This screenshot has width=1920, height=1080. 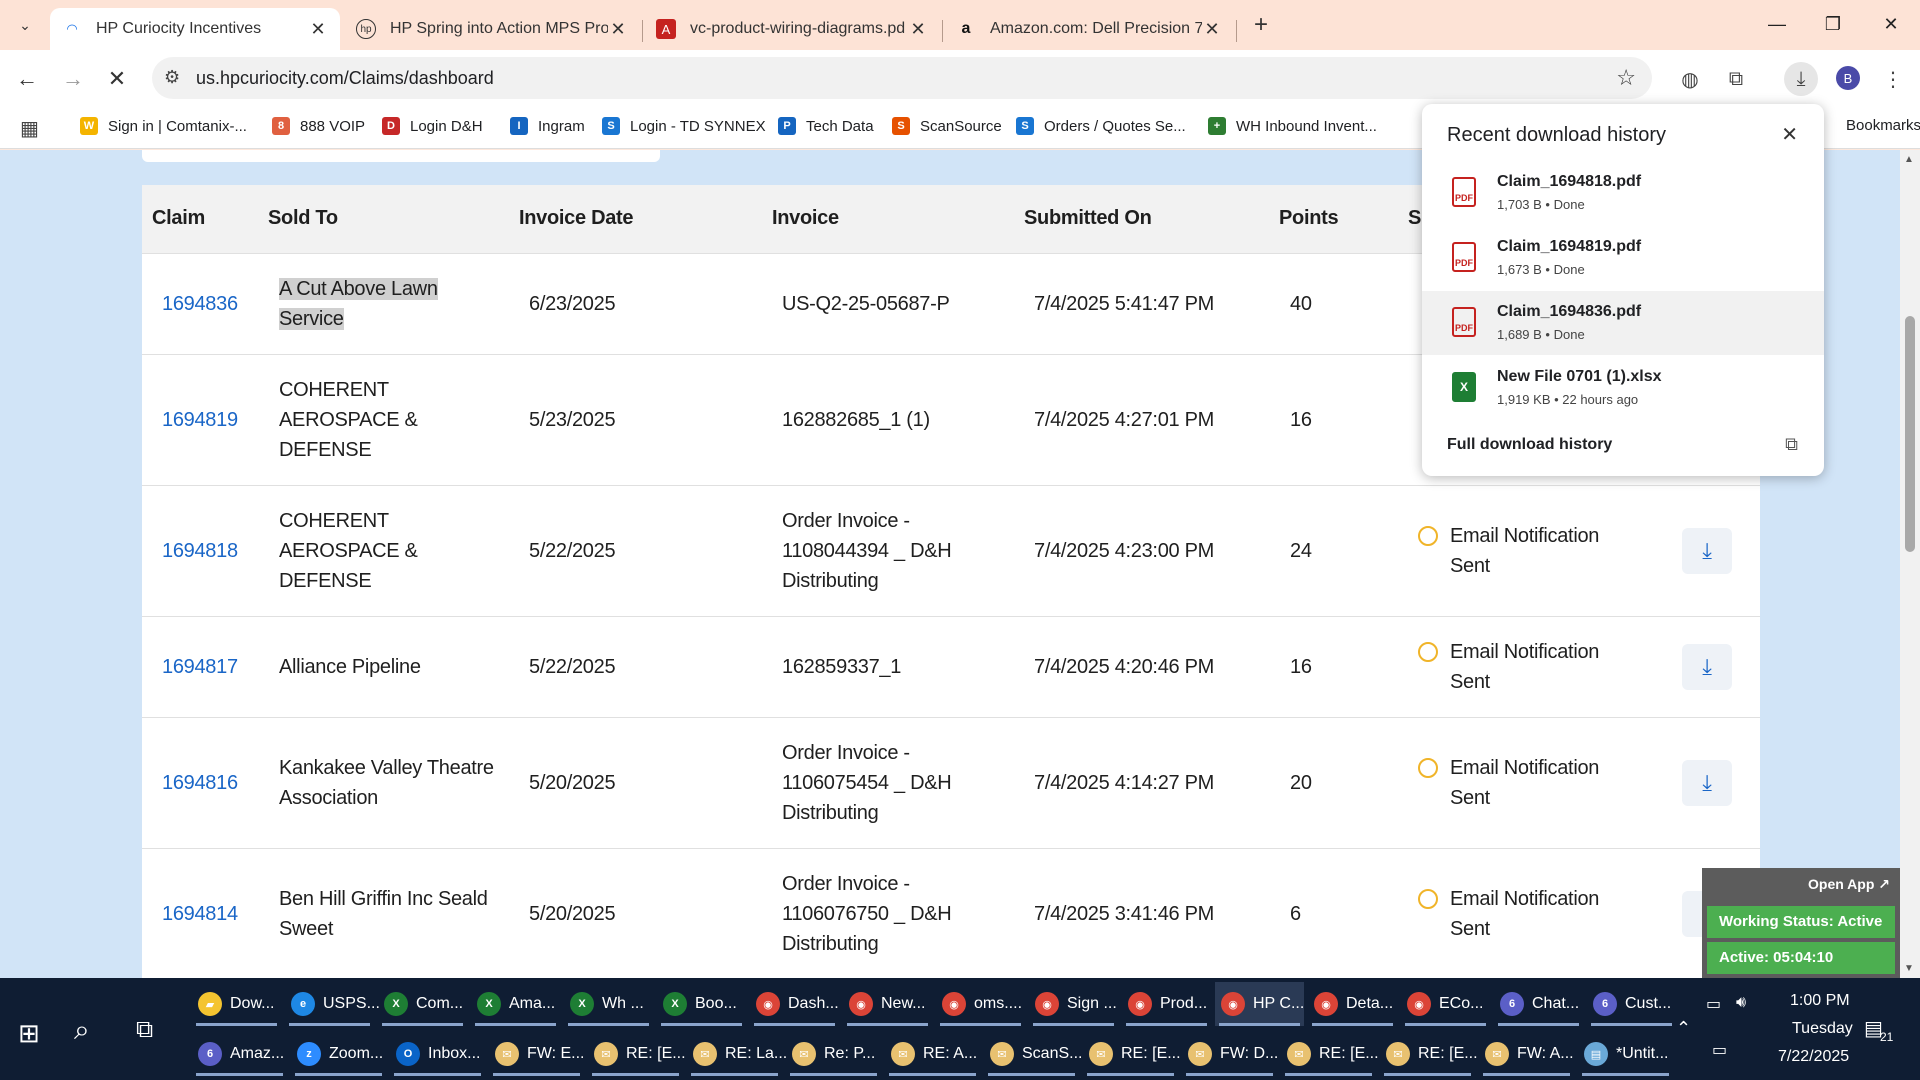 What do you see at coordinates (576, 218) in the screenshot?
I see `column-header-invoice-date: Invoice Date` at bounding box center [576, 218].